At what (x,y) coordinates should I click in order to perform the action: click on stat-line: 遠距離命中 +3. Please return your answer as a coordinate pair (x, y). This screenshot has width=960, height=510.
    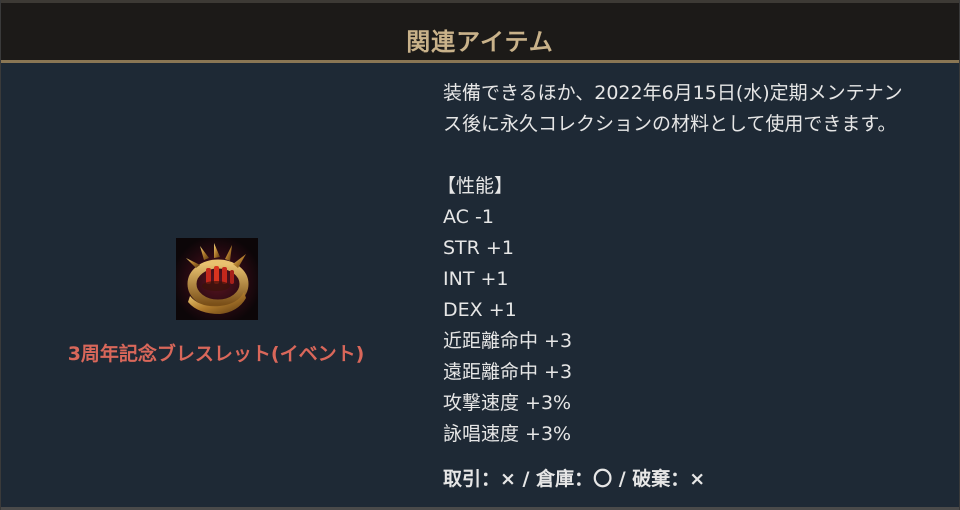
    Looking at the image, I should click on (508, 372).